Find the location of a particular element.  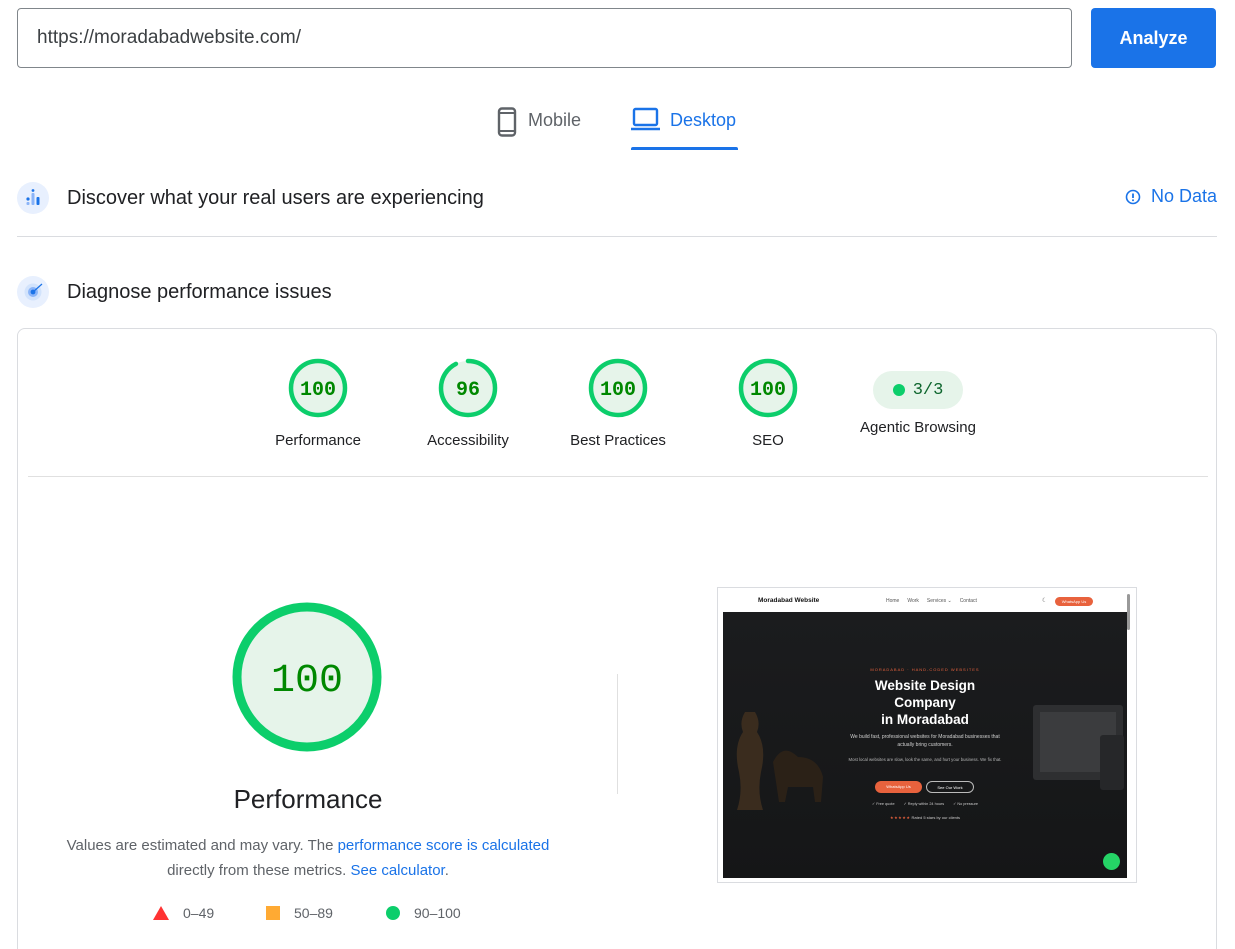

thumb-hero-title: Website Design Company in Moradabad is located at coordinates (925, 702).